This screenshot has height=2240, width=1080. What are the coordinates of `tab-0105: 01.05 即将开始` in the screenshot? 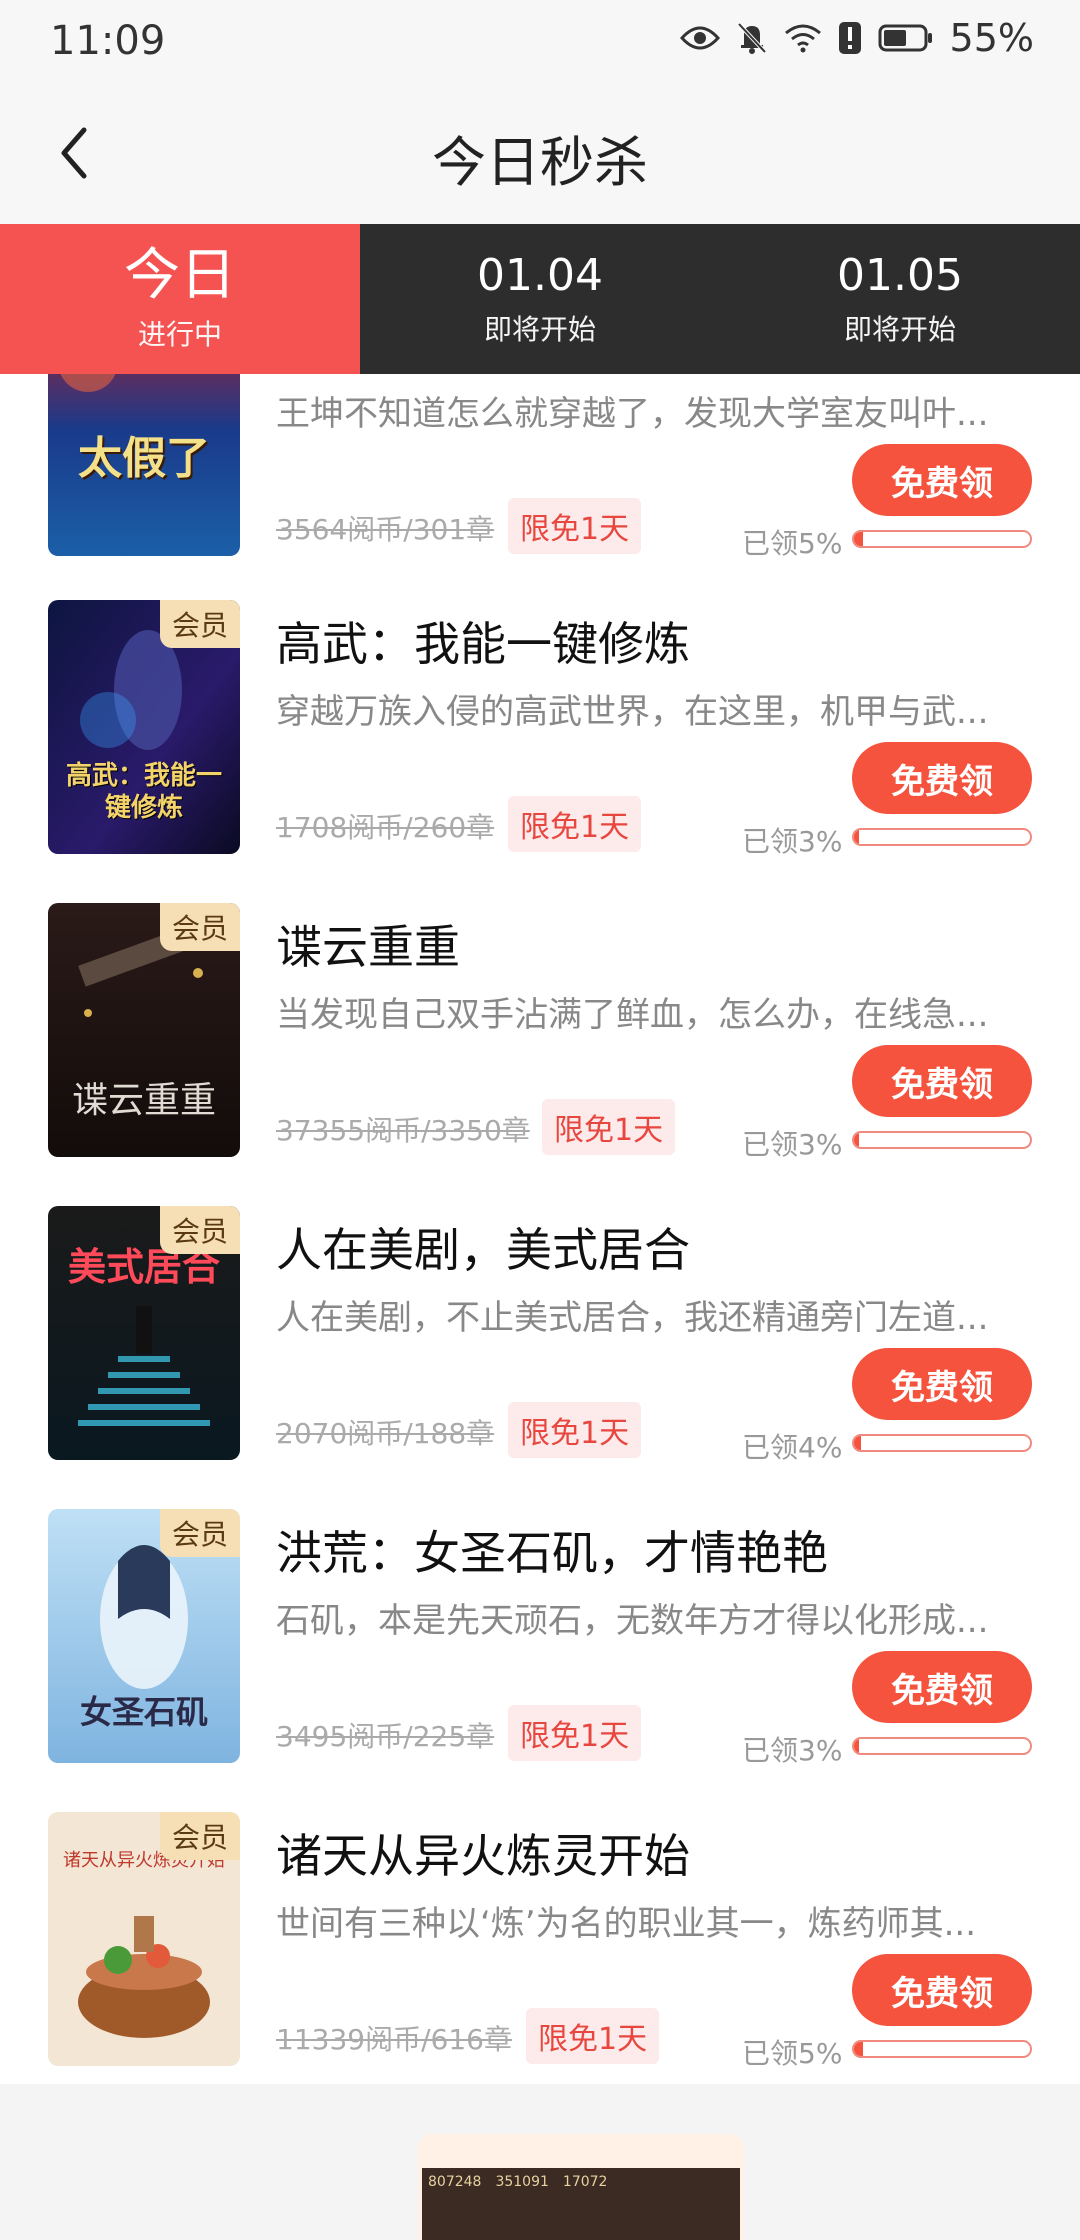 It's located at (900, 299).